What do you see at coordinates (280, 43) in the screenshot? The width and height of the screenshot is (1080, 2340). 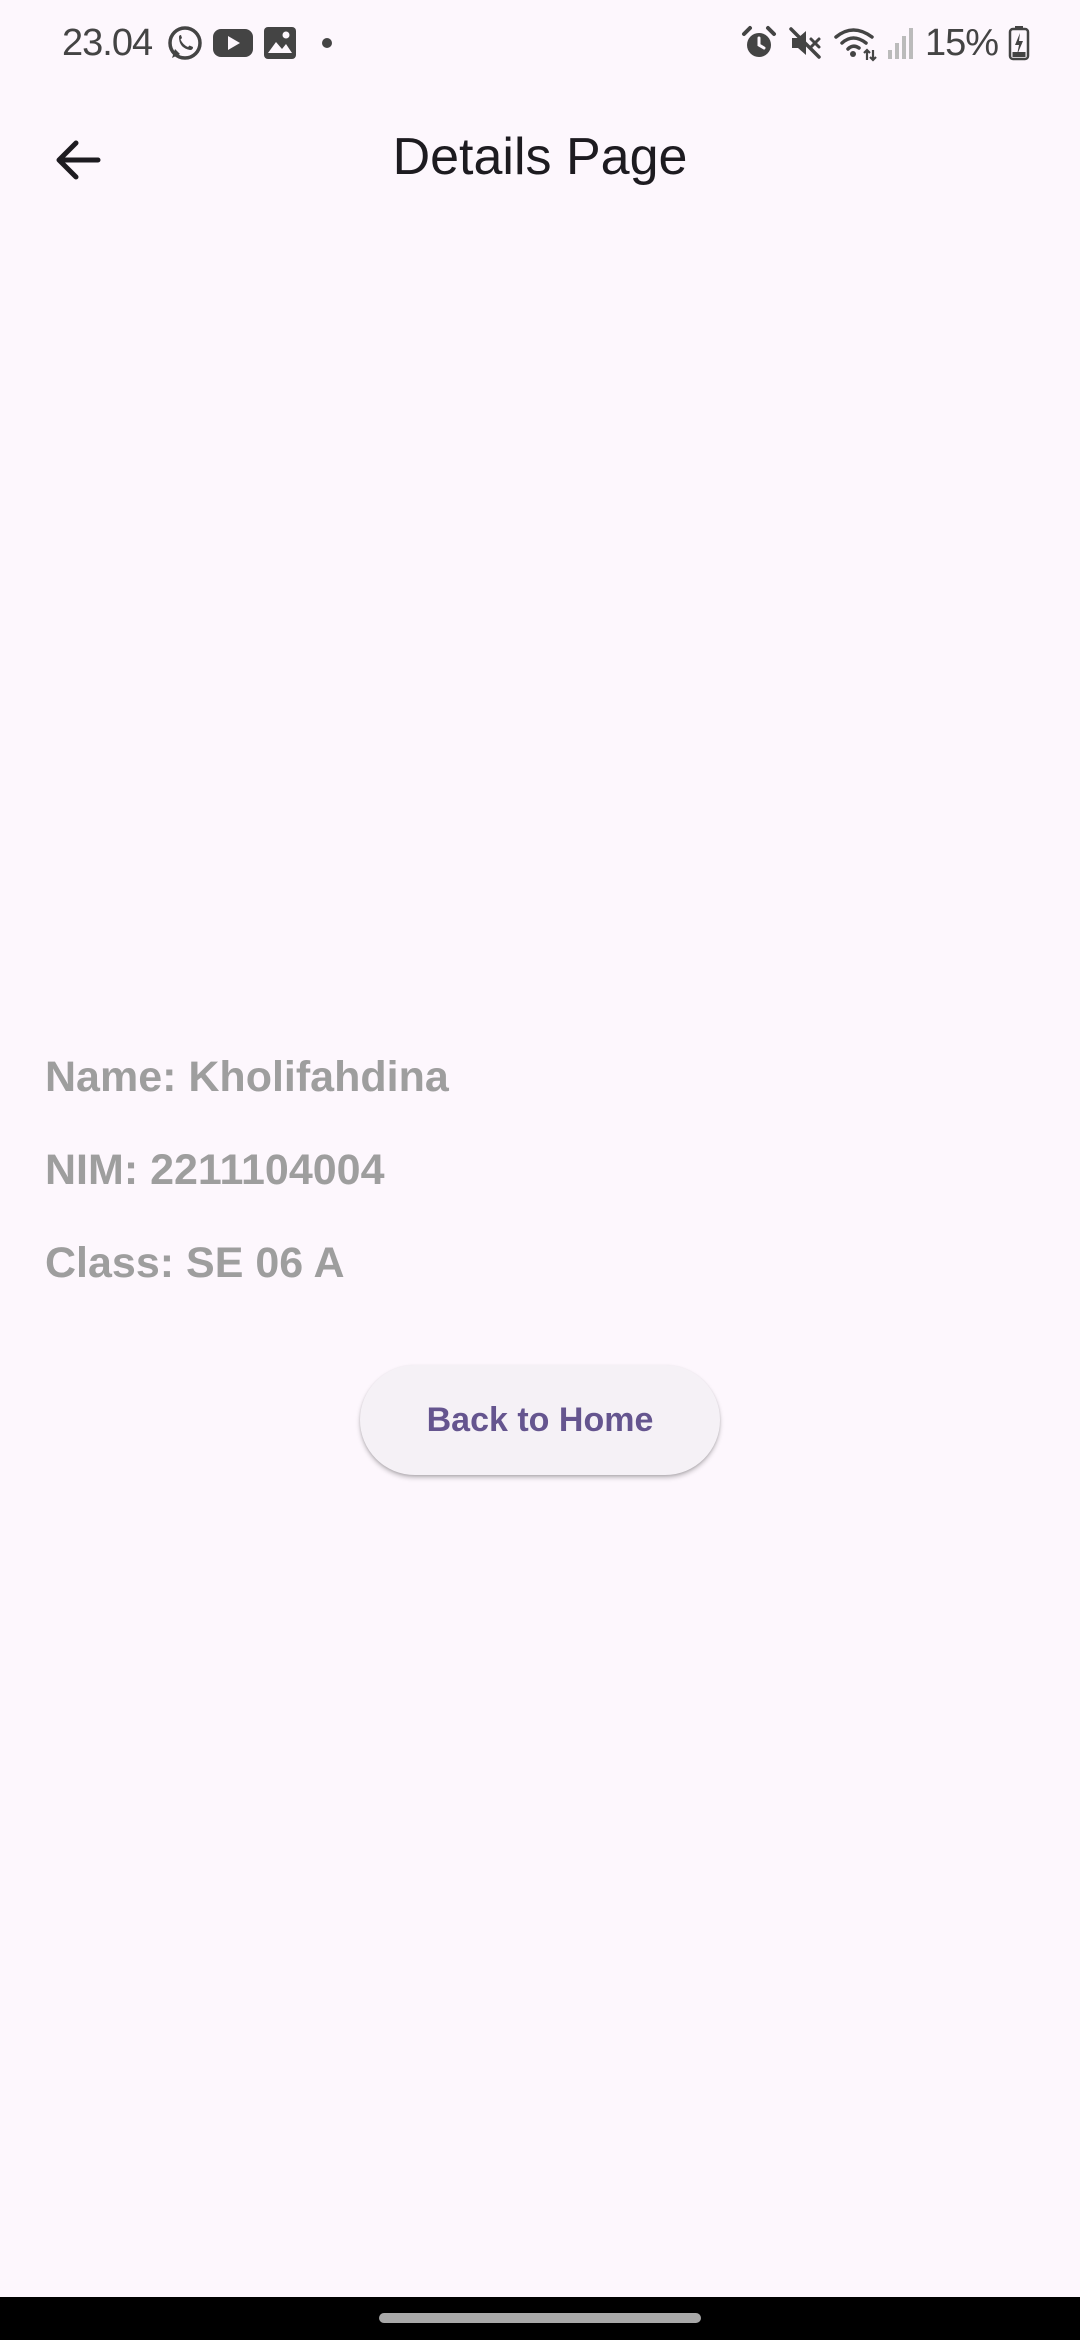 I see `gallery-icon` at bounding box center [280, 43].